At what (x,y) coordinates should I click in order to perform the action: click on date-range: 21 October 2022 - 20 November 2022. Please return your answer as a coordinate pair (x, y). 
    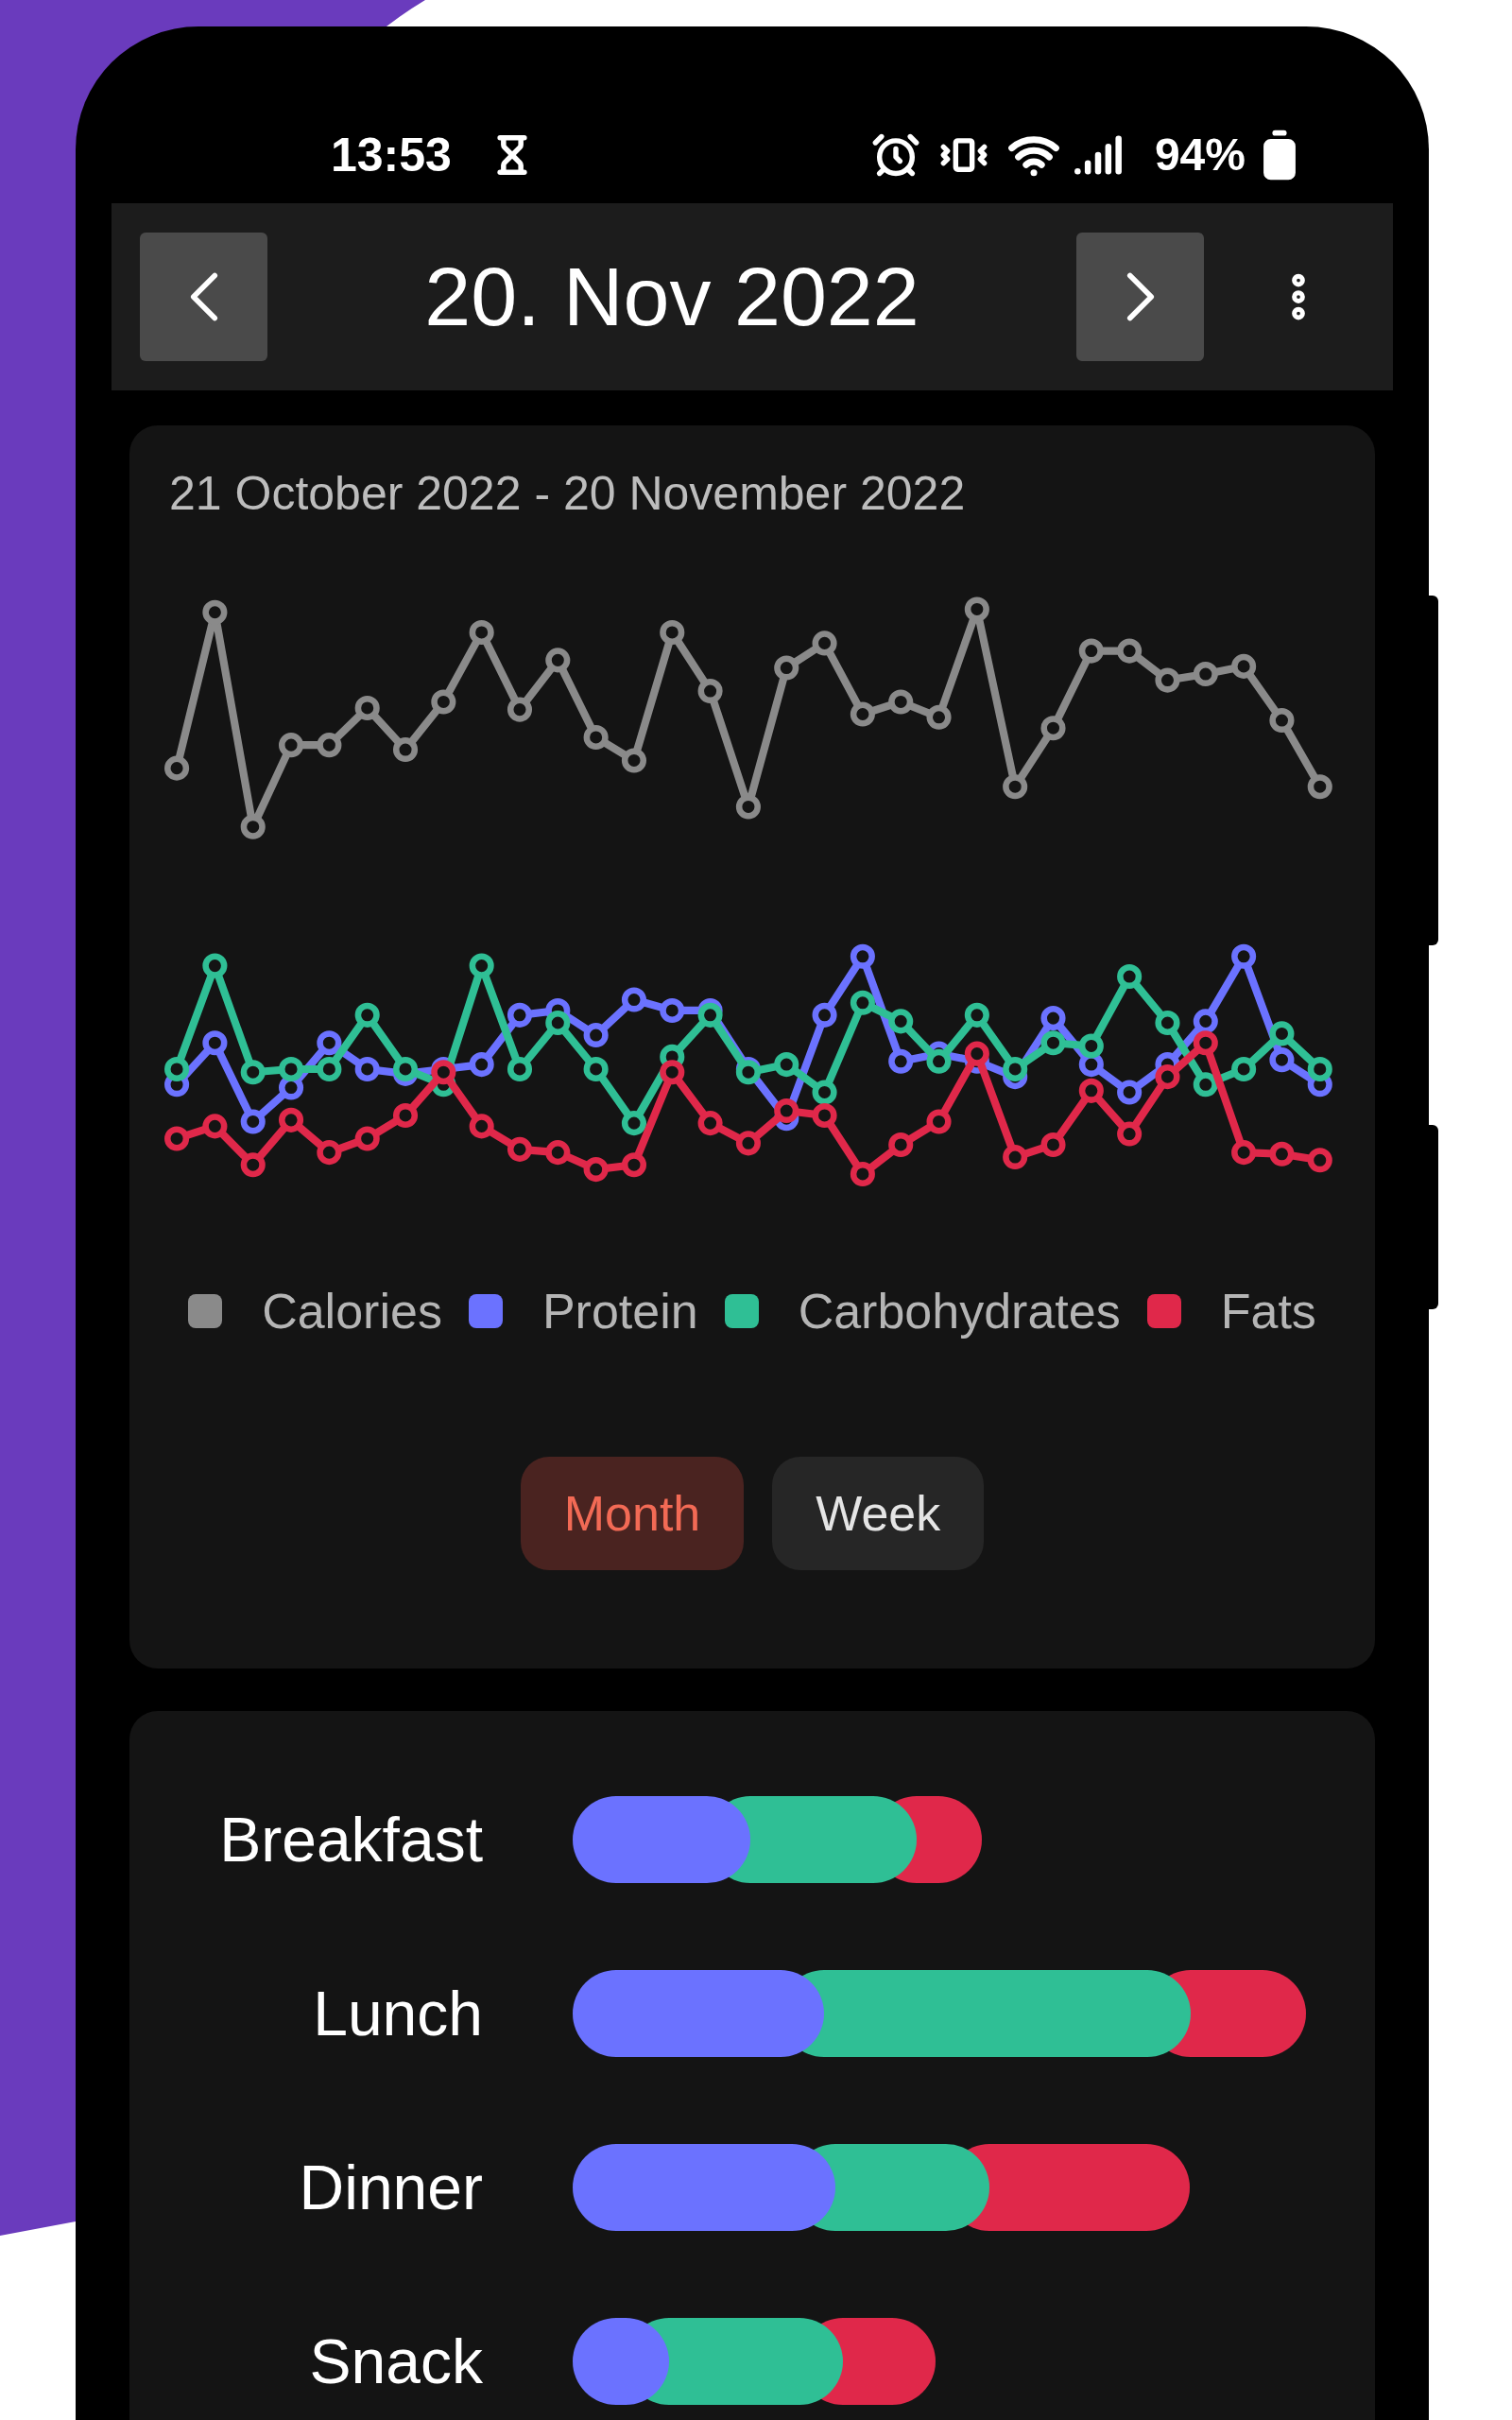
    Looking at the image, I should click on (568, 494).